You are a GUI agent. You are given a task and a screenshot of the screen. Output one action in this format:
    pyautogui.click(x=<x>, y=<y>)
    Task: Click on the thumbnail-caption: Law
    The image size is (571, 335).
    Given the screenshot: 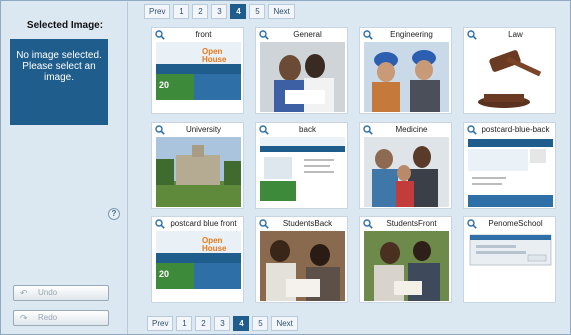 What is the action you would take?
    pyautogui.click(x=515, y=34)
    